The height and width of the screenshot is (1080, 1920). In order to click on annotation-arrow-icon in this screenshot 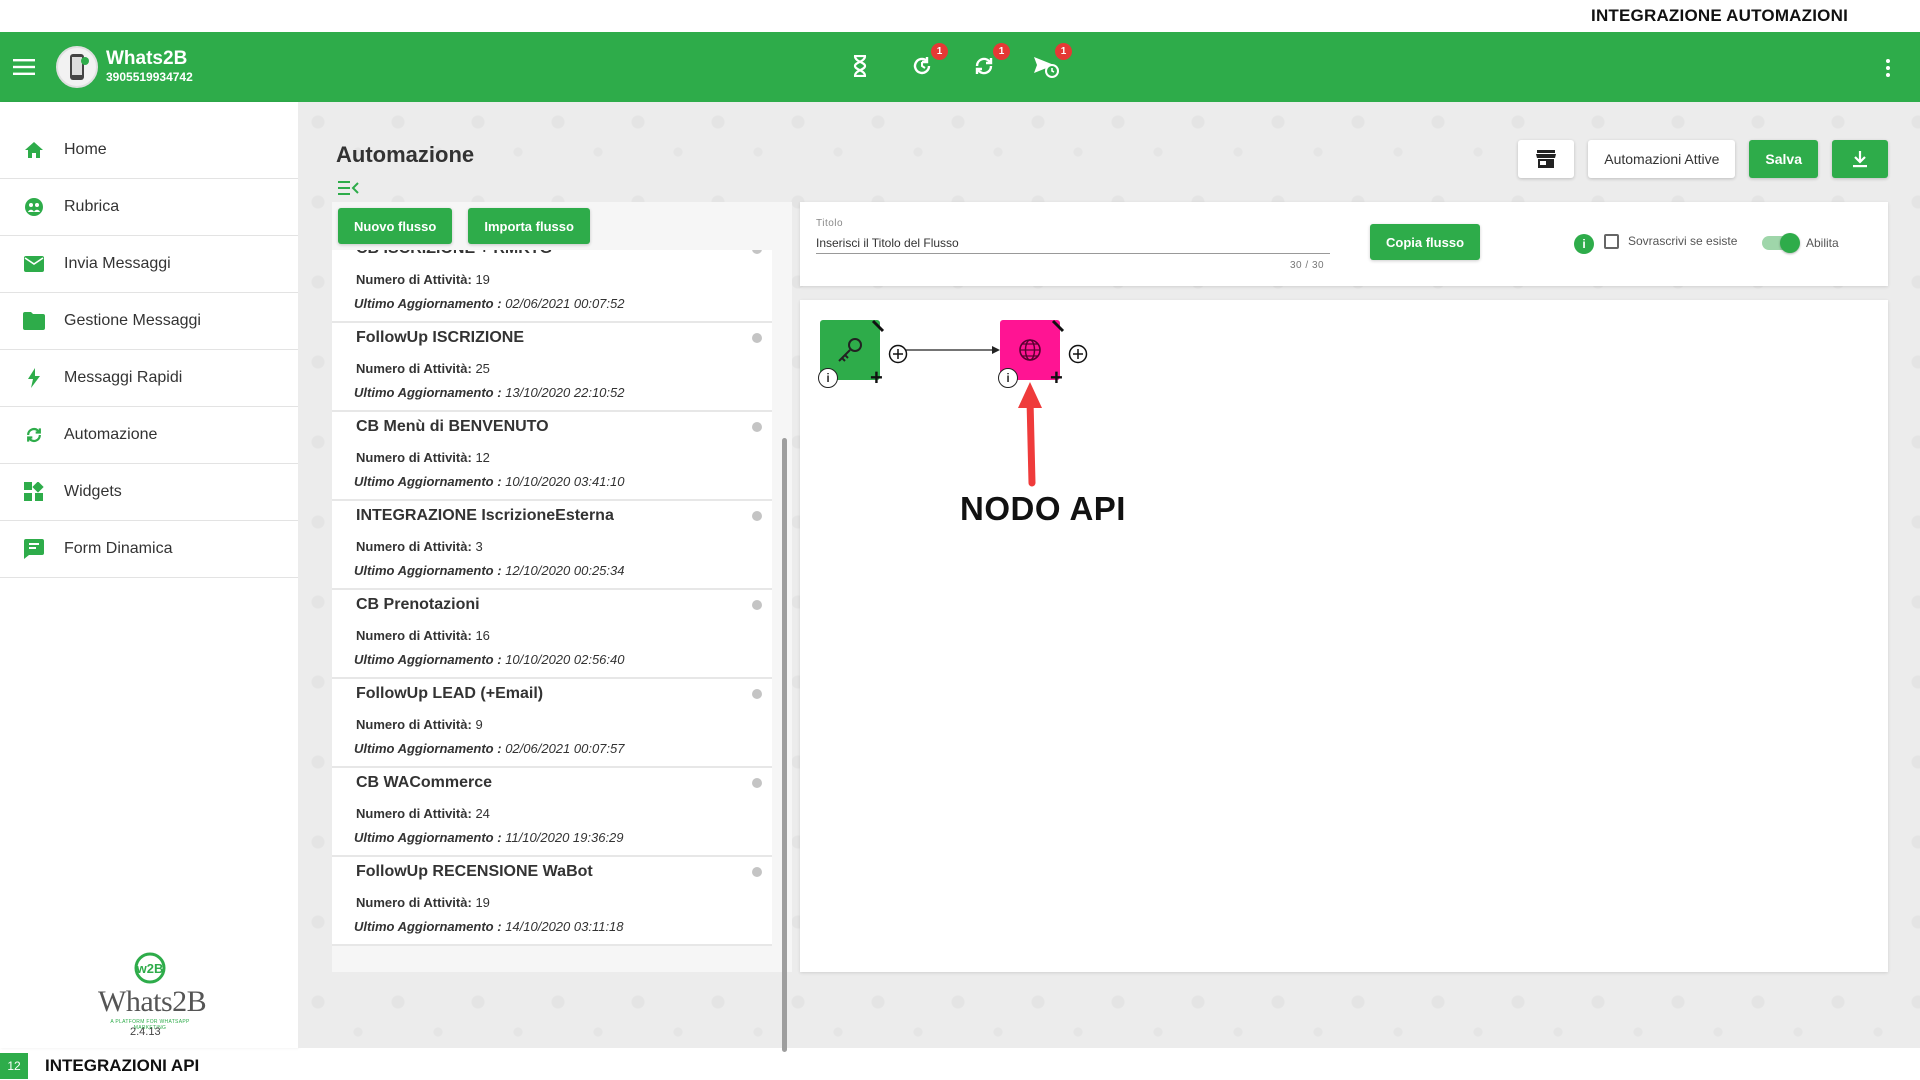, I will do `click(1030, 434)`.